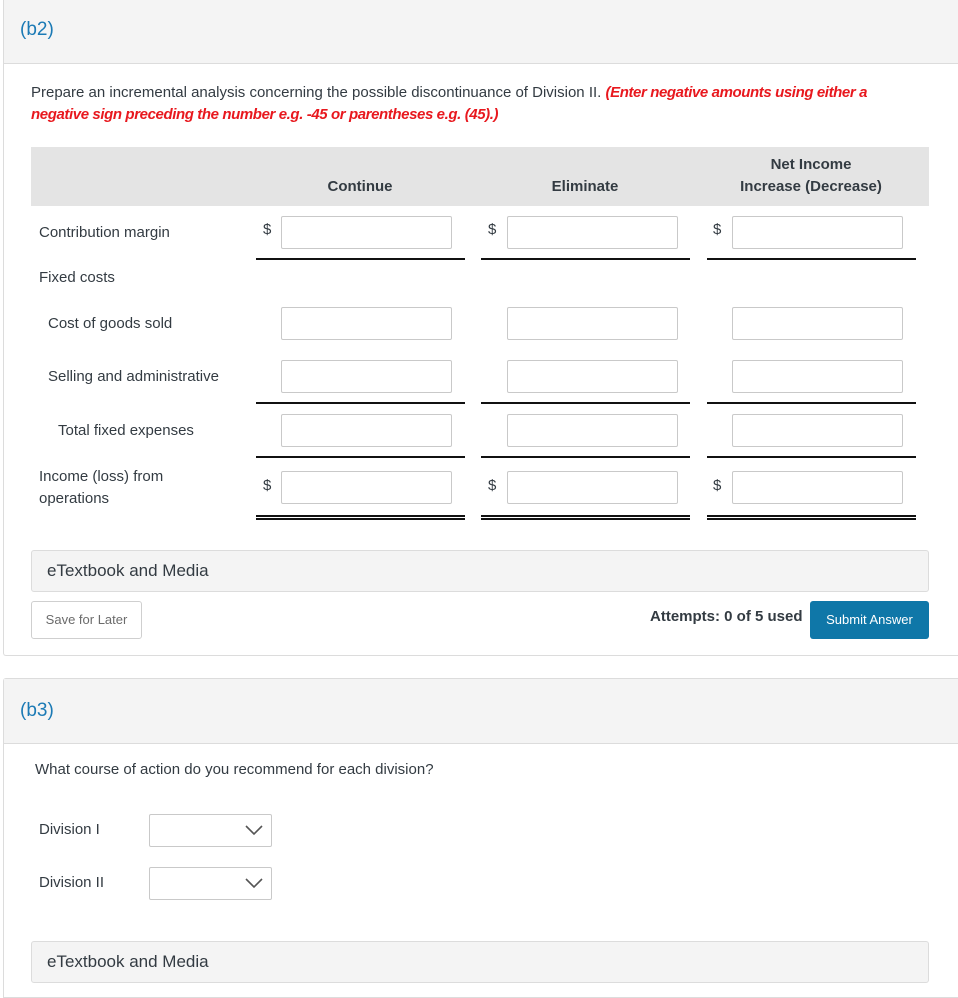  Describe the element at coordinates (133, 376) in the screenshot. I see `row-label-selling-admin: Selling and administrative` at that location.